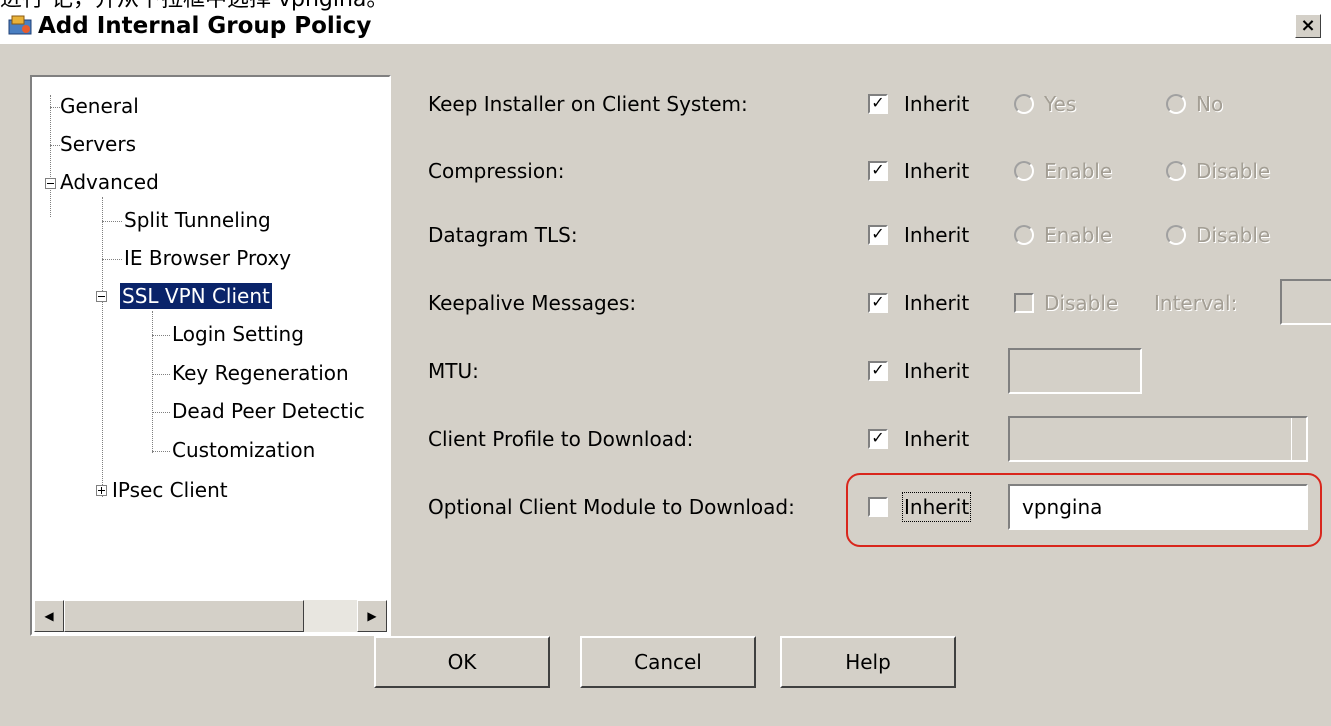 The width and height of the screenshot is (1331, 726). I want to click on tree-item-split-tunneling: Split Tunneling, so click(197, 220).